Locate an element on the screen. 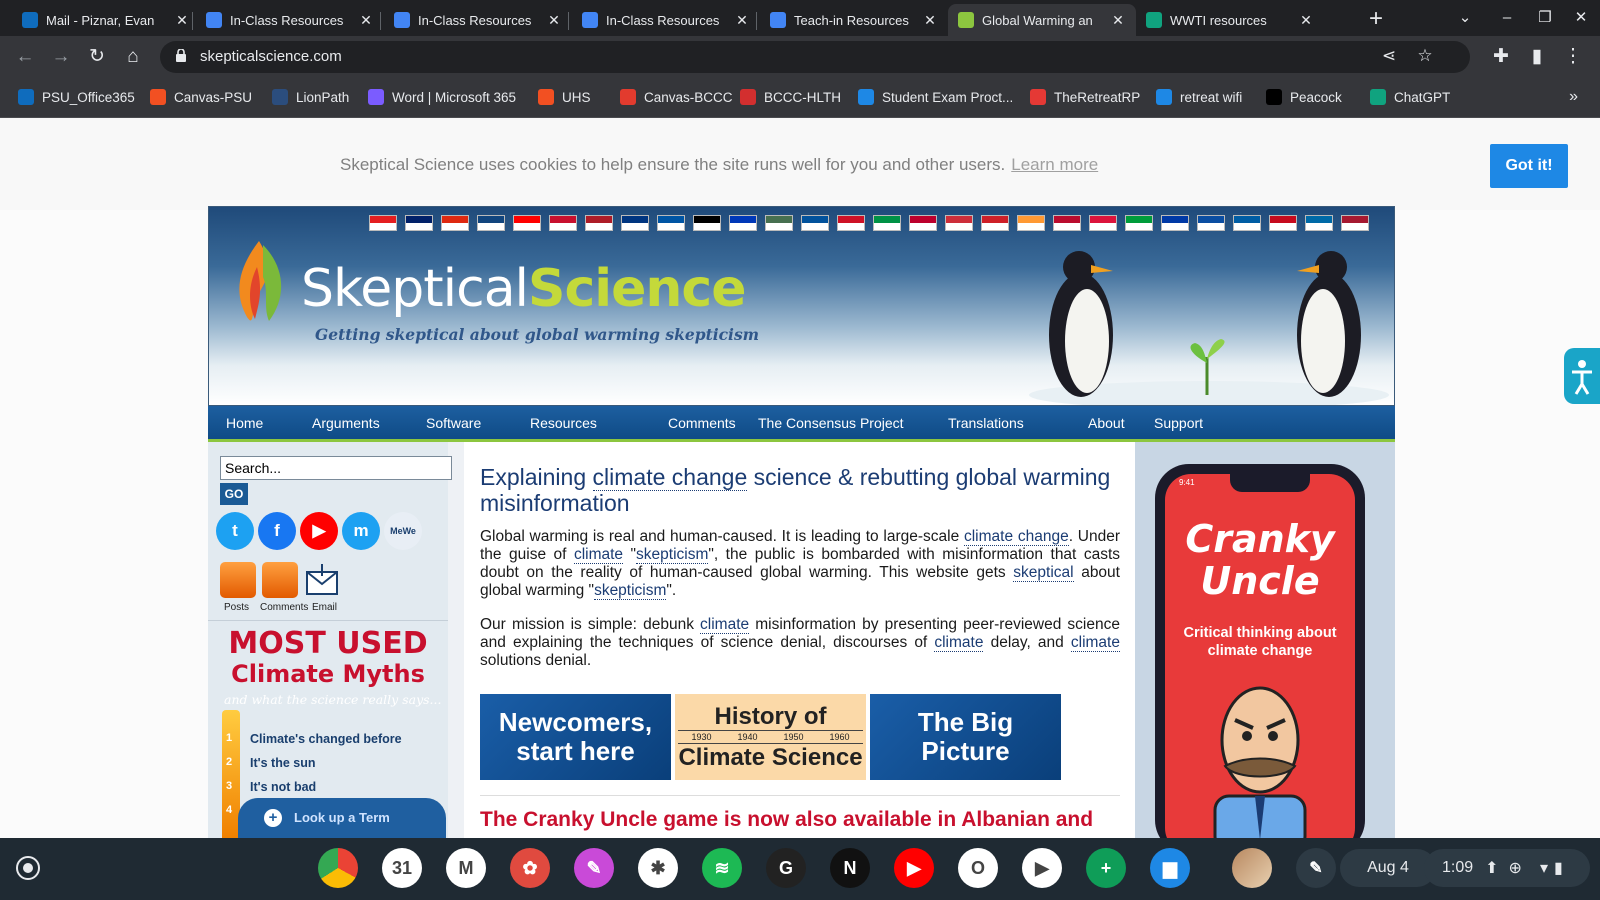 The height and width of the screenshot is (900, 1600). browser-tab: Teach-in Resources ✕ is located at coordinates (854, 20).